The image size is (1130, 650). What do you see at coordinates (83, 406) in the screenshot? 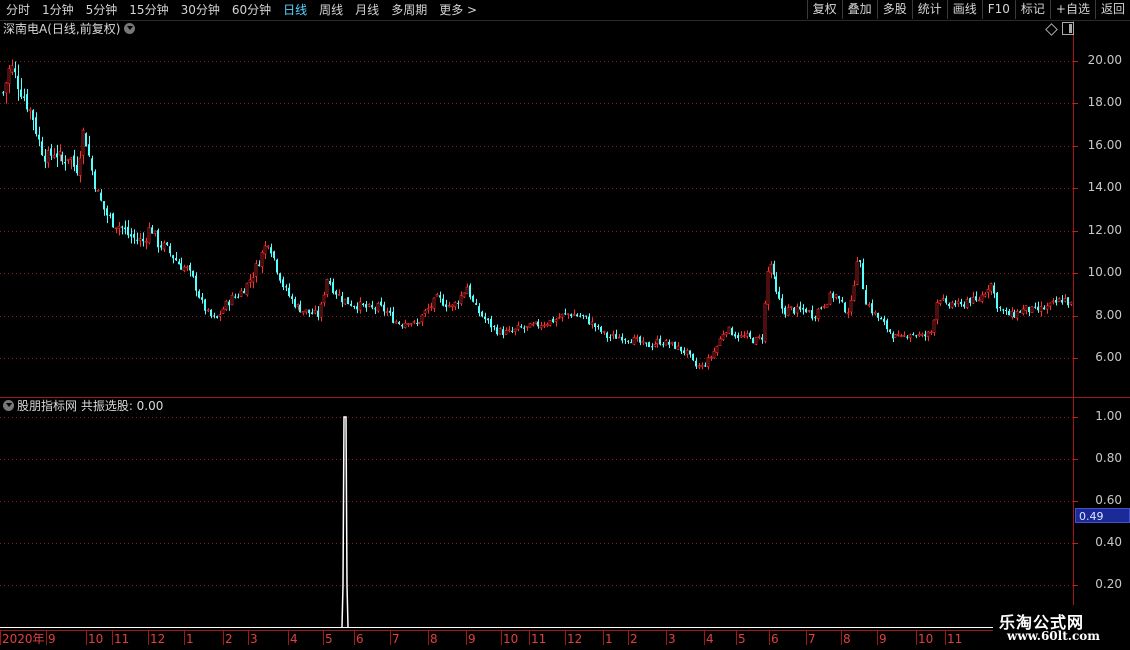
I see `indicator-title: 股朋指标网 共振选股: 0.00` at bounding box center [83, 406].